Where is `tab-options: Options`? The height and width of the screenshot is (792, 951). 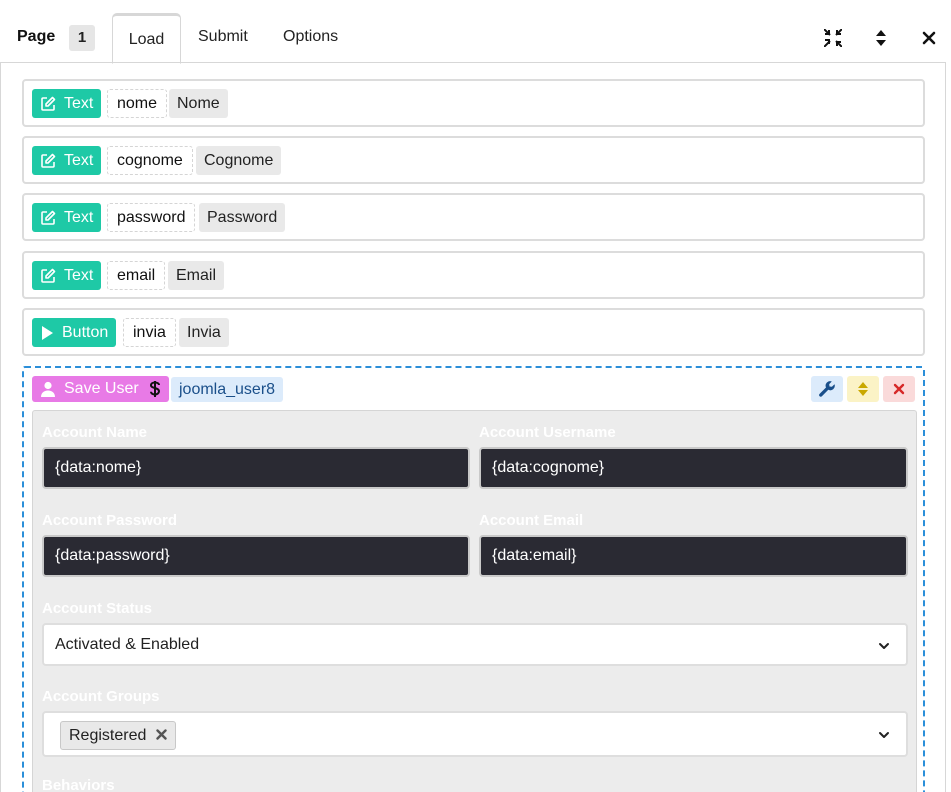 tab-options: Options is located at coordinates (310, 37).